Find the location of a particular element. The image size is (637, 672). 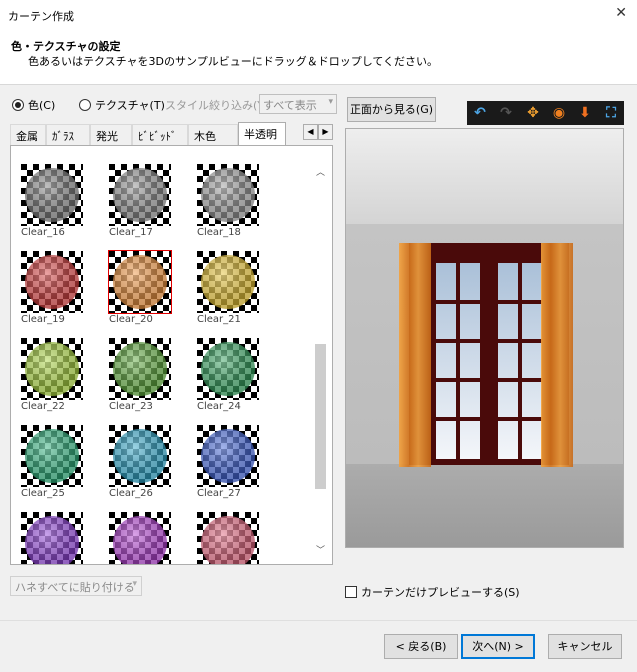

paste-all-label: ハネすべてに貼り付ける is located at coordinates (75, 587).